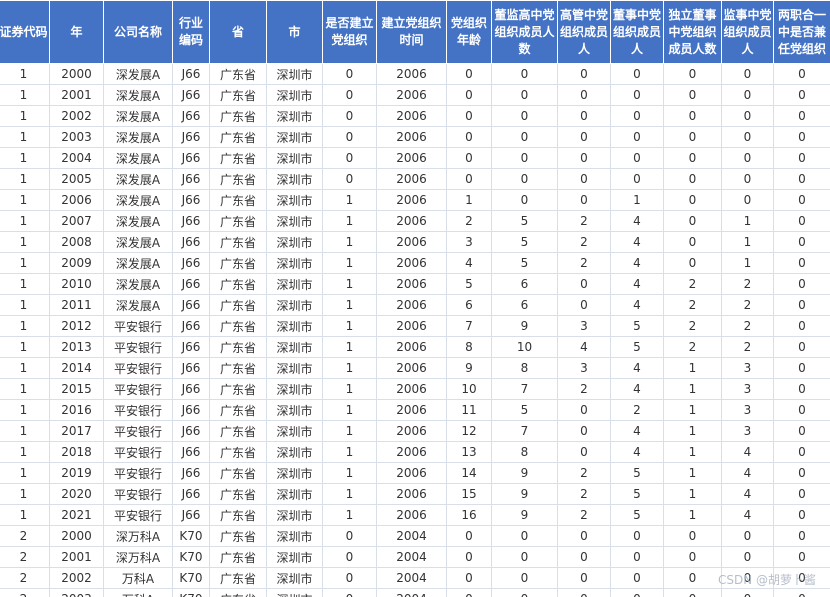 The width and height of the screenshot is (830, 597). Describe the element at coordinates (76, 263) in the screenshot. I see `table-cell: 2009` at that location.